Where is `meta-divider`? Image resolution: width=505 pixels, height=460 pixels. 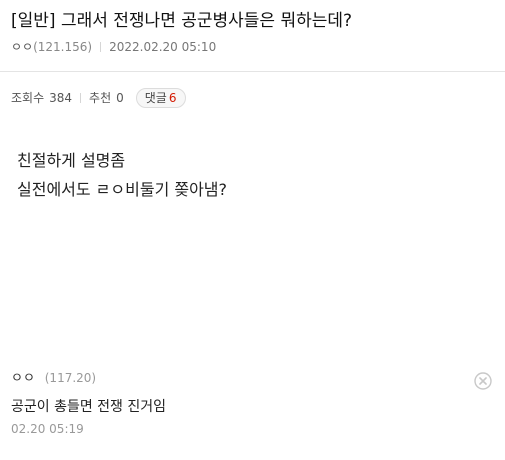
meta-divider is located at coordinates (101, 47).